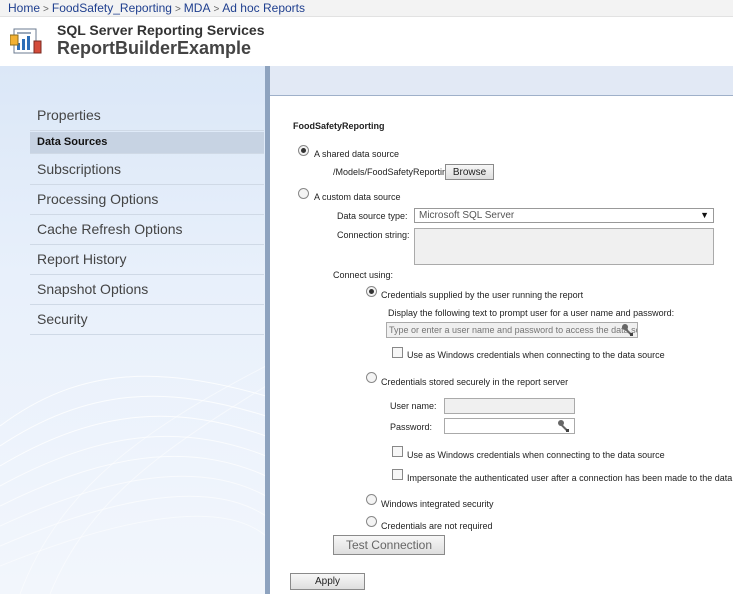 Image resolution: width=733 pixels, height=594 pixels. Describe the element at coordinates (357, 197) in the screenshot. I see `custom-data-source-label: A custom data source` at that location.